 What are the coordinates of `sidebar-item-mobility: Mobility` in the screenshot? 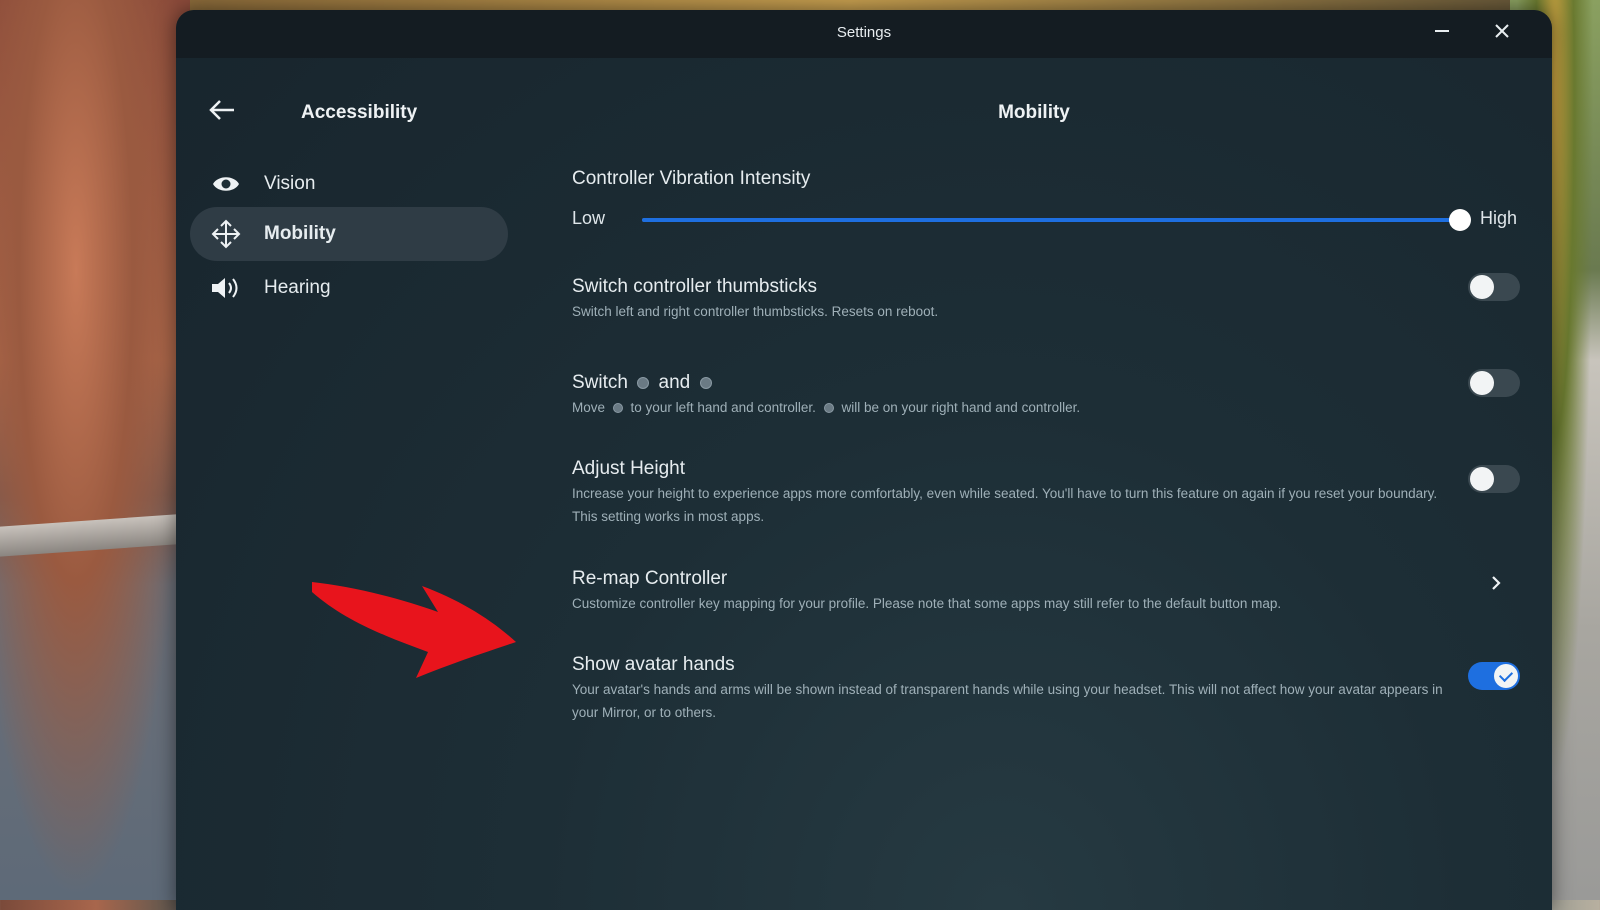 It's located at (349, 234).